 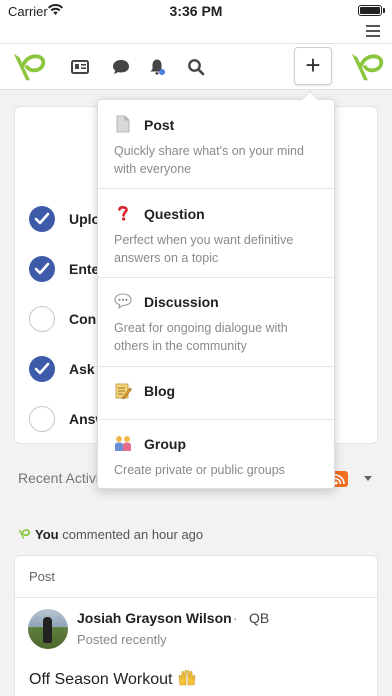 What do you see at coordinates (123, 443) in the screenshot?
I see `people-icon` at bounding box center [123, 443].